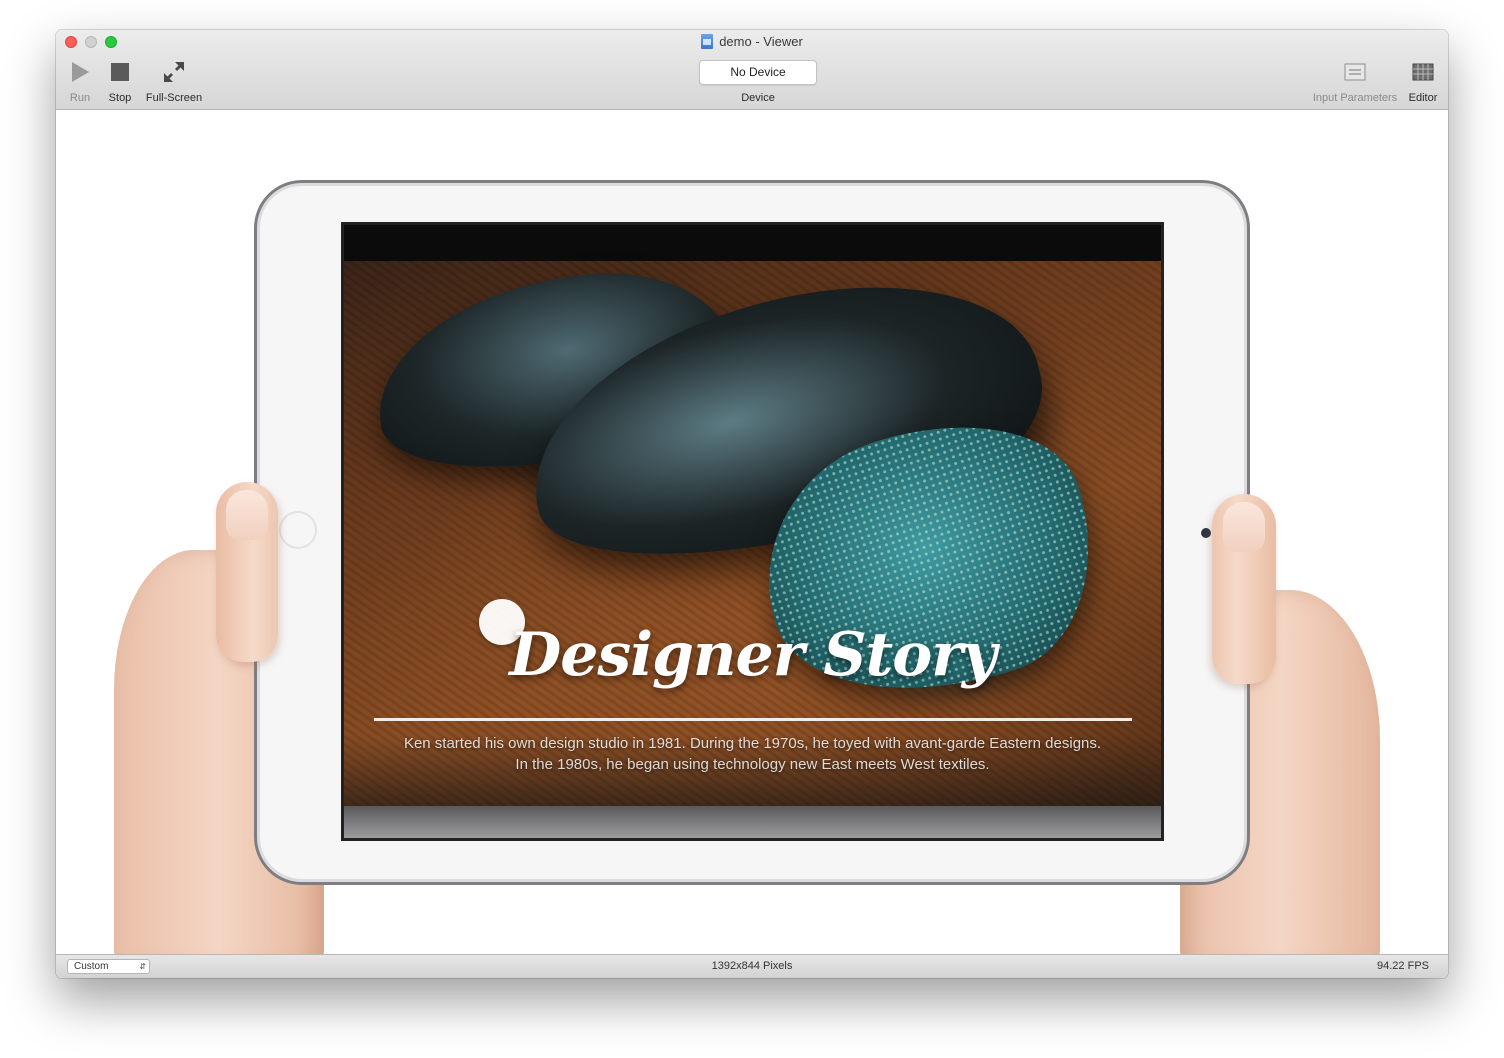  Describe the element at coordinates (753, 719) in the screenshot. I see `title-divider` at that location.